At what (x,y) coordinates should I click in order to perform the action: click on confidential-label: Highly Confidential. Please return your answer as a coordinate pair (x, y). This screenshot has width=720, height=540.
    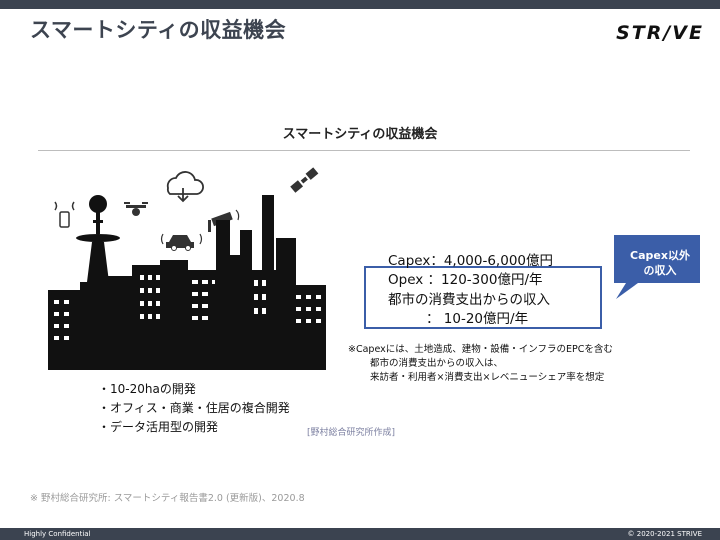
    Looking at the image, I should click on (57, 534).